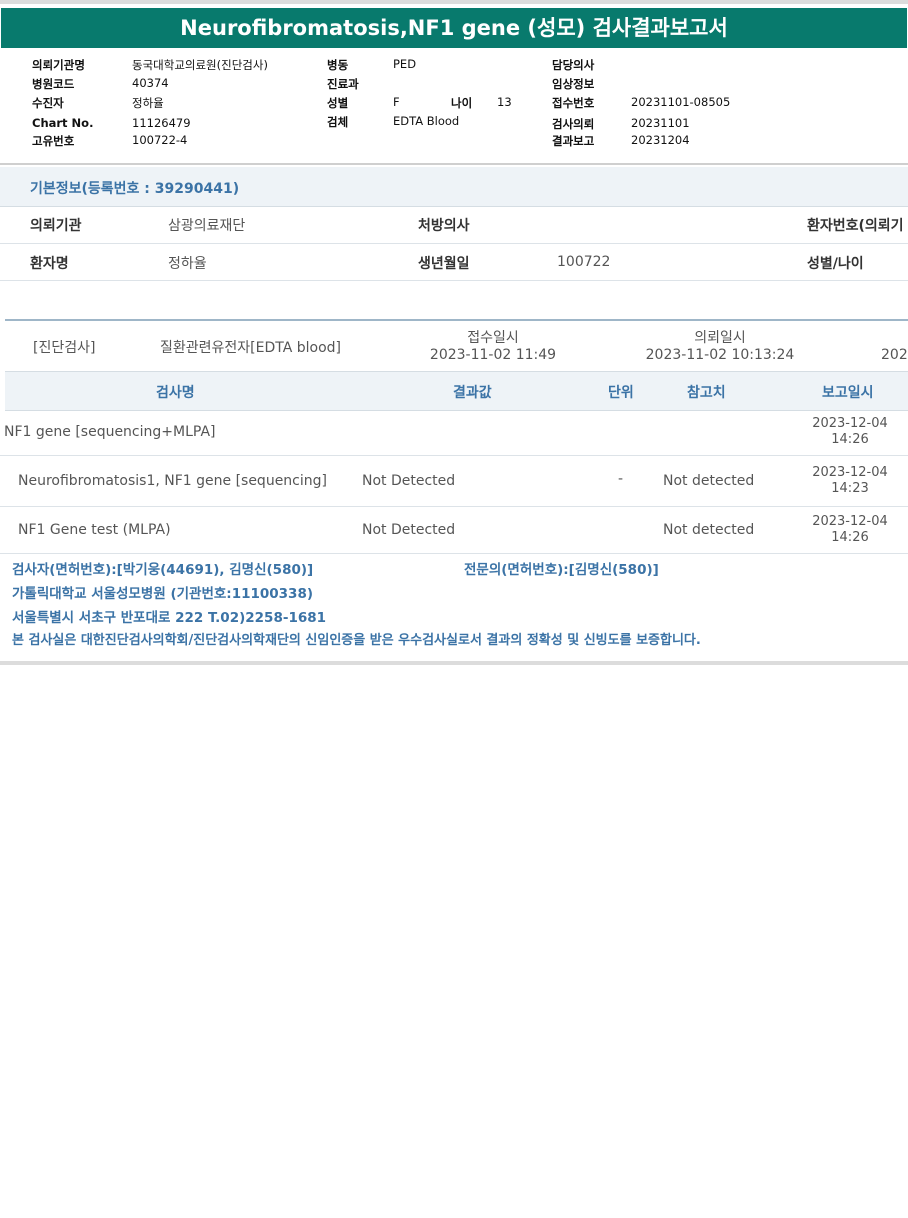  What do you see at coordinates (584, 262) in the screenshot?
I see `basic-value: 100722` at bounding box center [584, 262].